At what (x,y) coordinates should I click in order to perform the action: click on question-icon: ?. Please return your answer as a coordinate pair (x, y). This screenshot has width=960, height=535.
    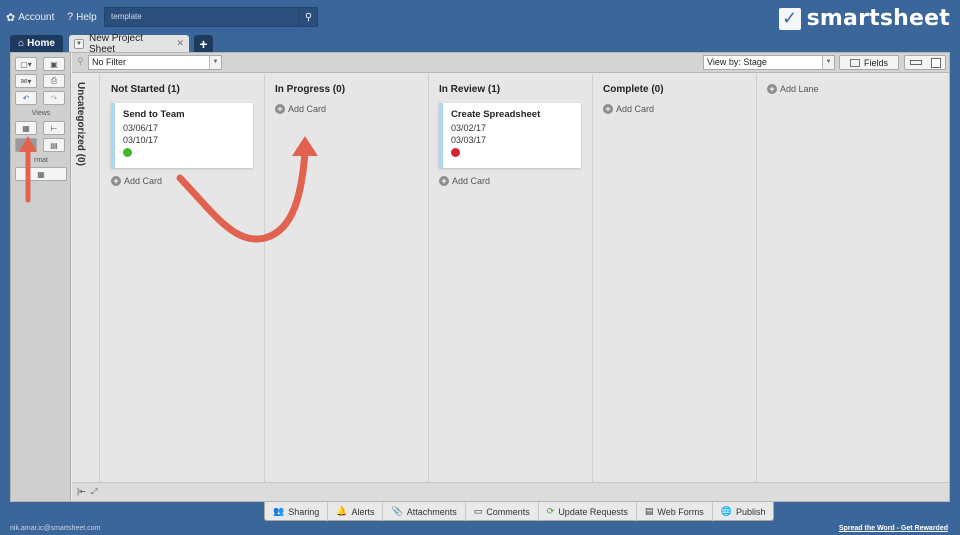
    Looking at the image, I should click on (70, 17).